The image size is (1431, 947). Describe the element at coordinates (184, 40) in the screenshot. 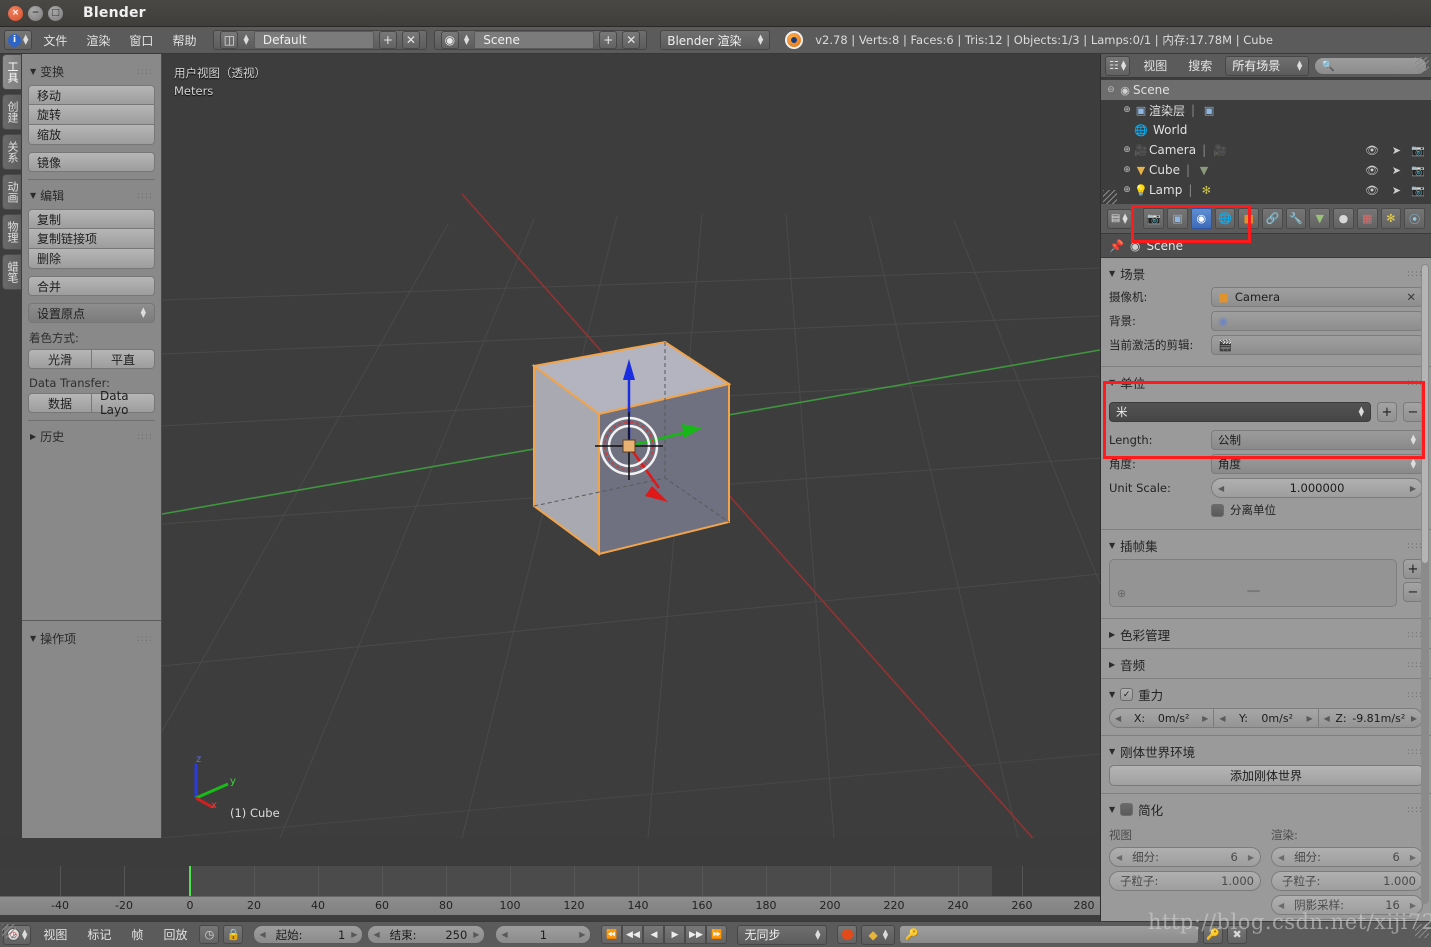

I see `menu-help: 帮助` at that location.